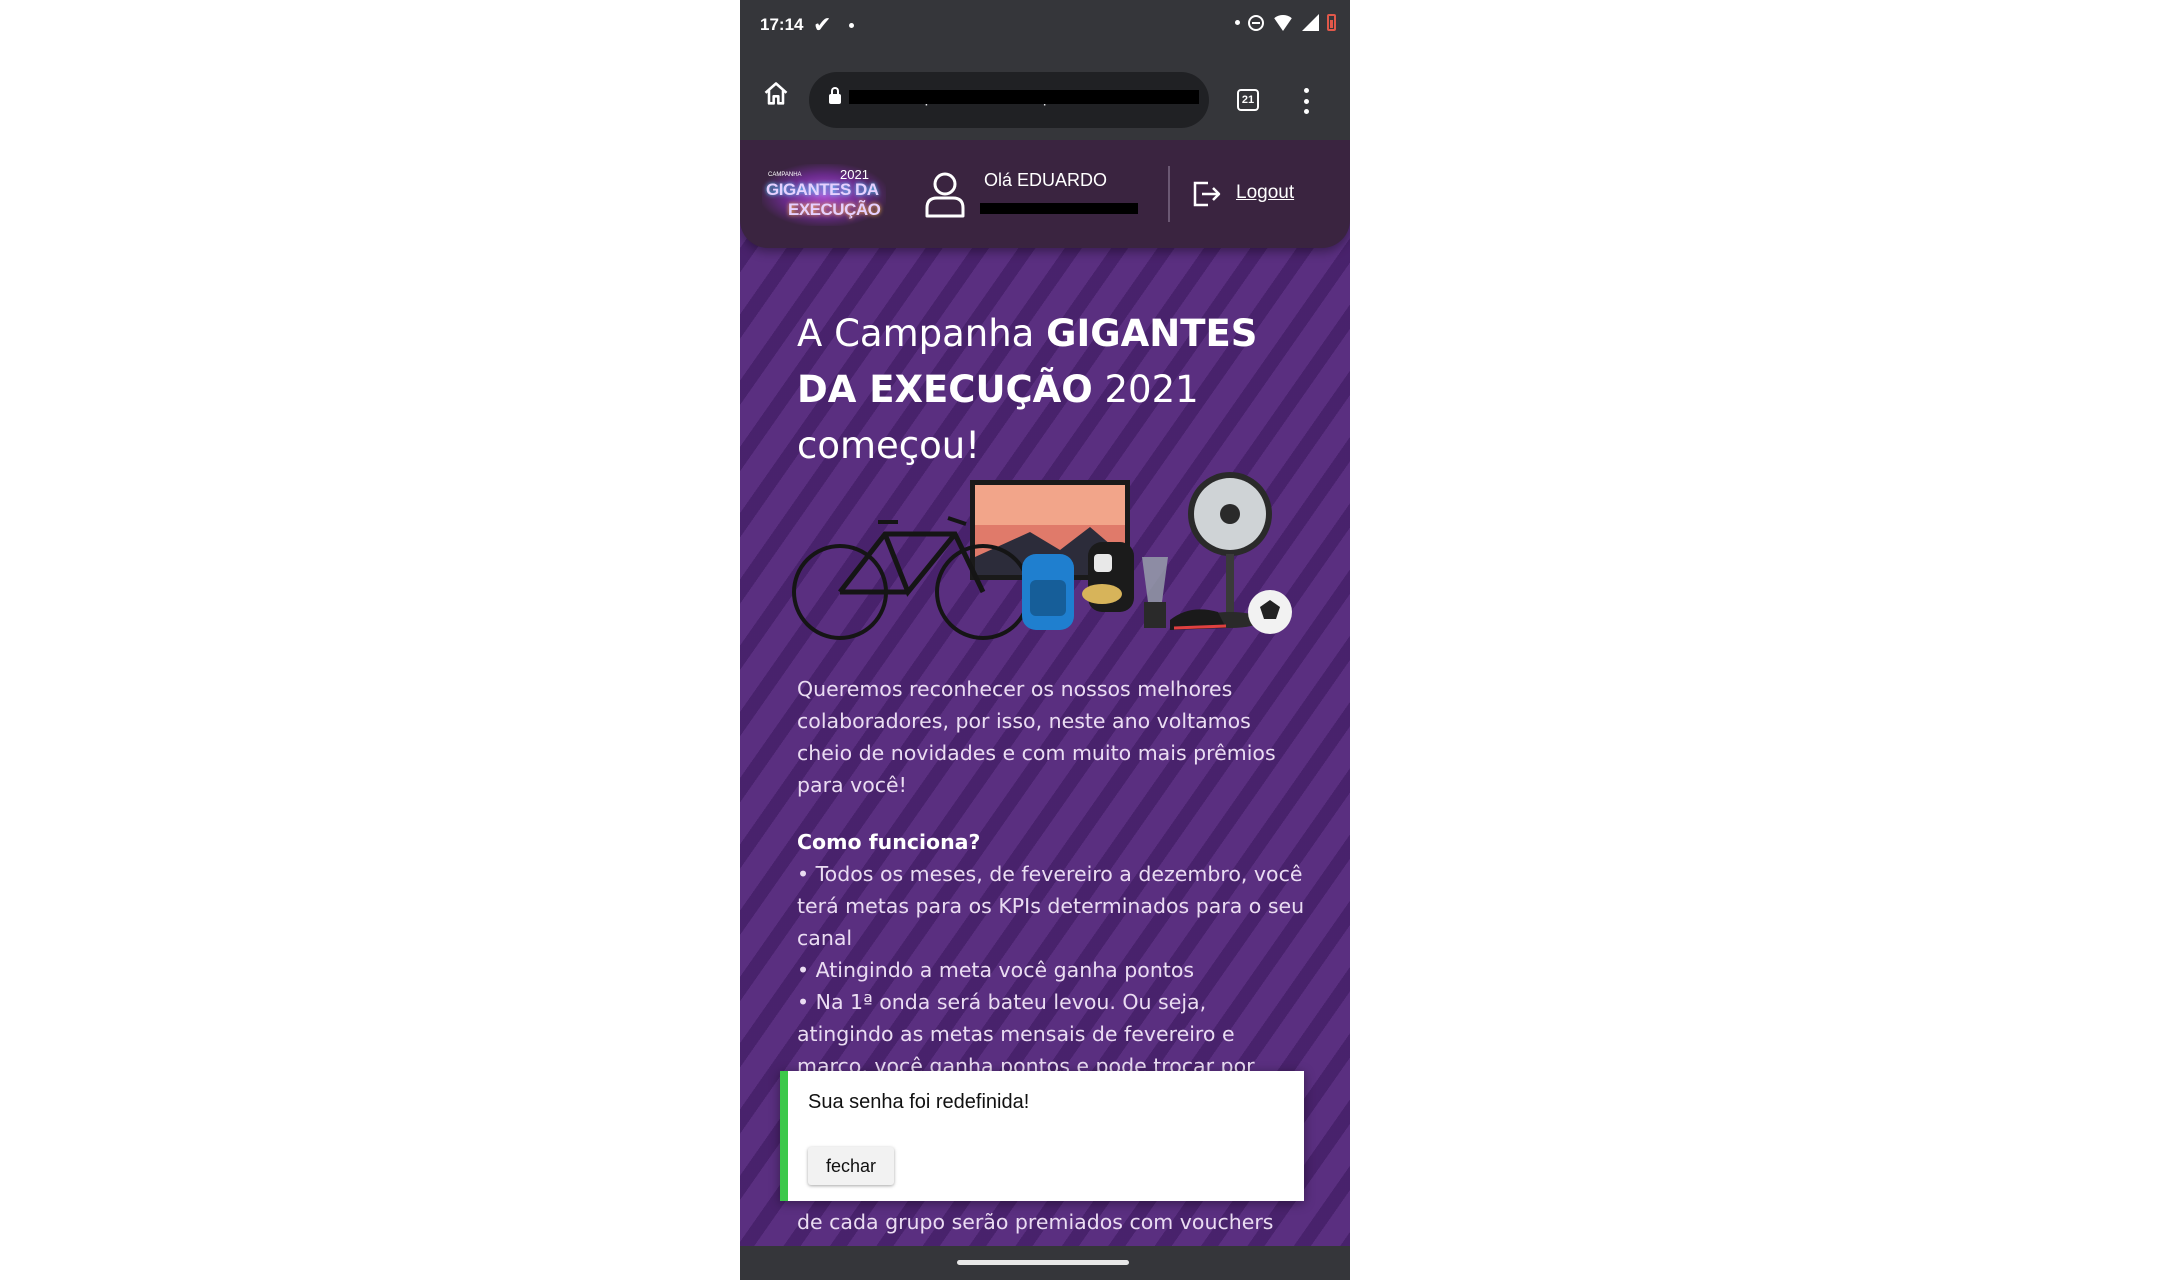  I want to click on browser-toolbar: incentivos.premiacao.example 21, so click(1045, 96).